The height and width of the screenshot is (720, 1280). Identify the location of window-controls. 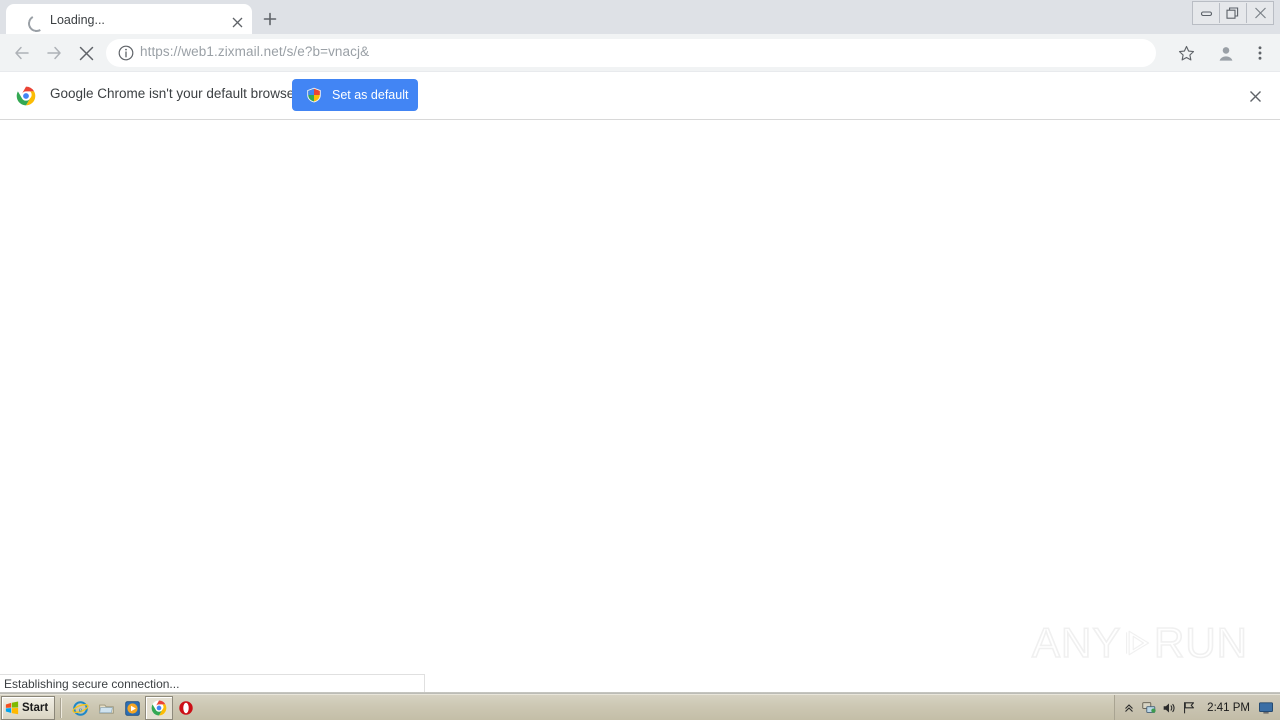
(1233, 13).